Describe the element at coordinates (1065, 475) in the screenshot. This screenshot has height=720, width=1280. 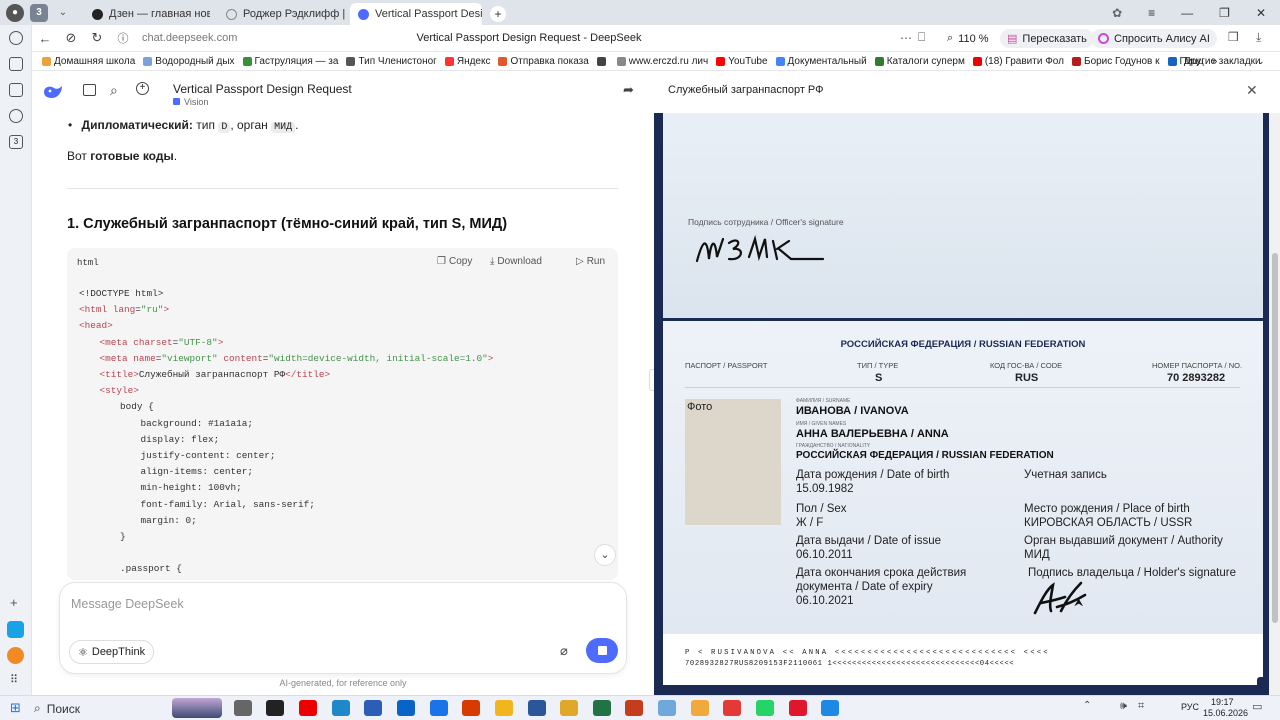
I see `record-label: Учетная запись` at that location.